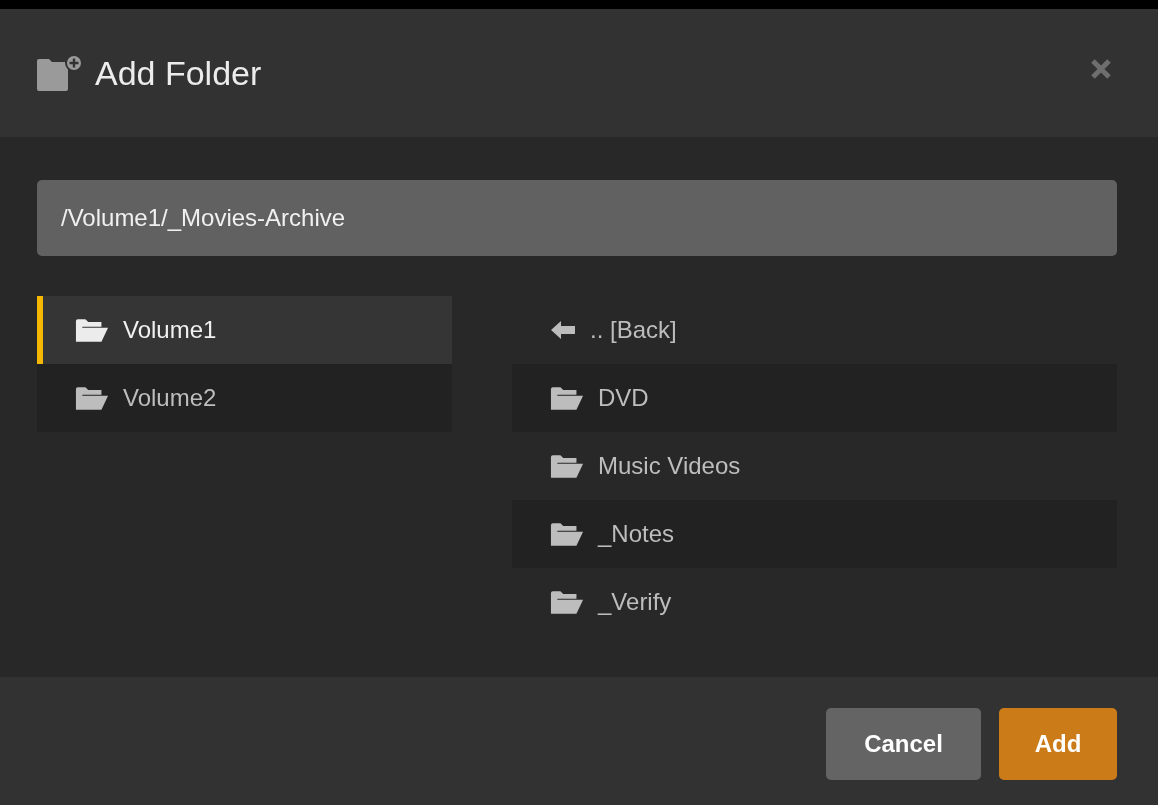 The height and width of the screenshot is (805, 1158). Describe the element at coordinates (244, 398) in the screenshot. I see `volume-item: Volume2` at that location.